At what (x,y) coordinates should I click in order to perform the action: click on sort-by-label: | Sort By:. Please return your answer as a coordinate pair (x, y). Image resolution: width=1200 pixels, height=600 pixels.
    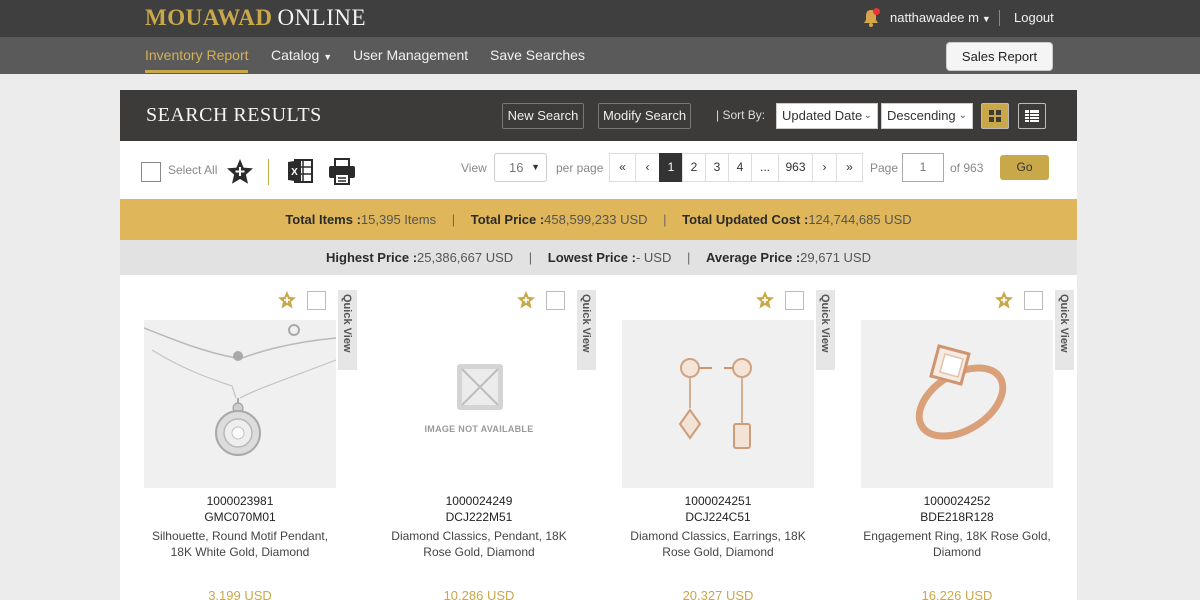
    Looking at the image, I should click on (741, 115).